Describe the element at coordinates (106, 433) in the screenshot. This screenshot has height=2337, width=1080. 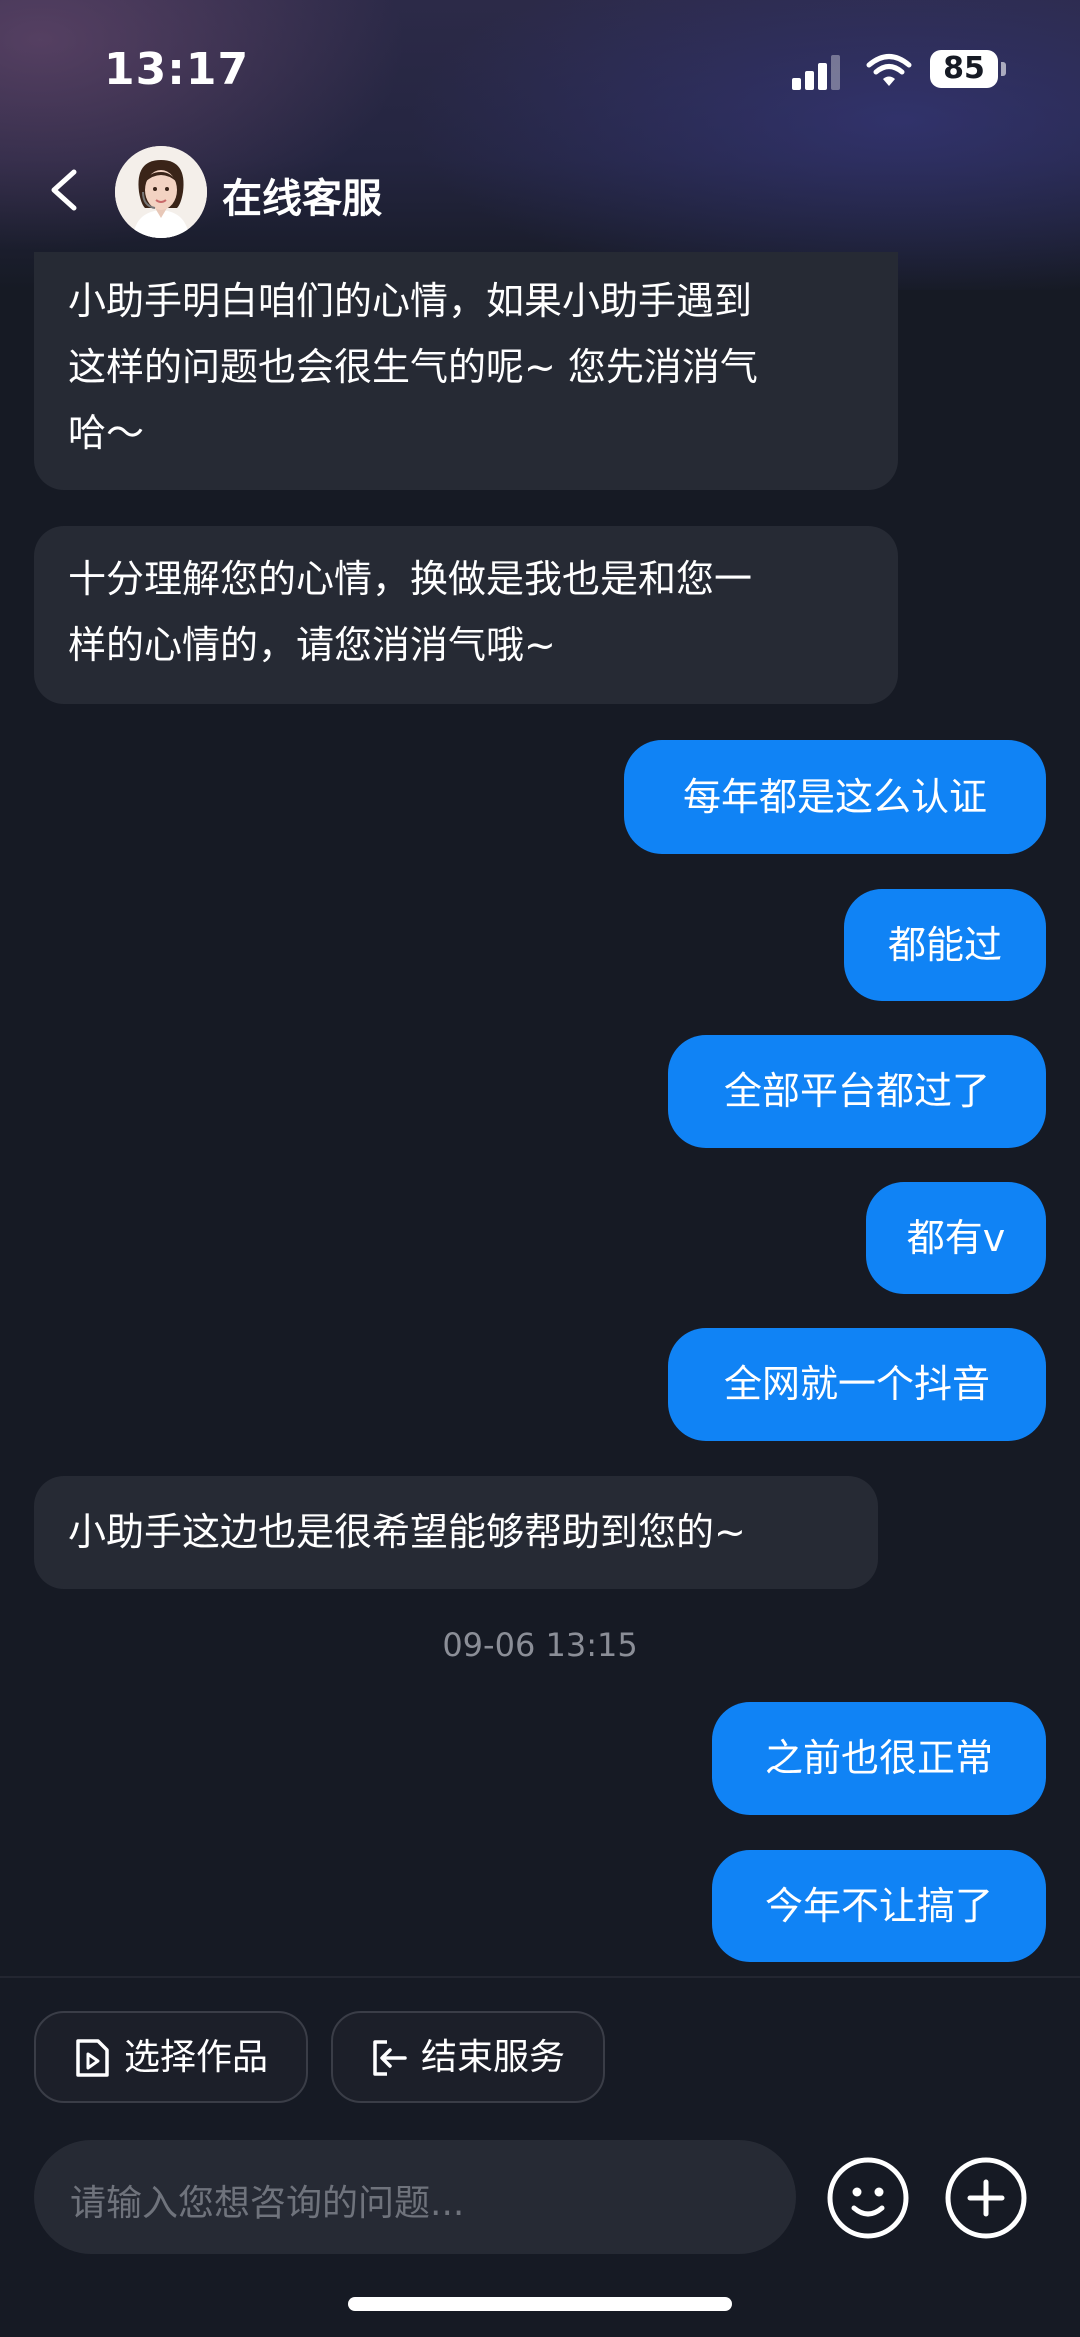
I see `message-text: 哈～` at that location.